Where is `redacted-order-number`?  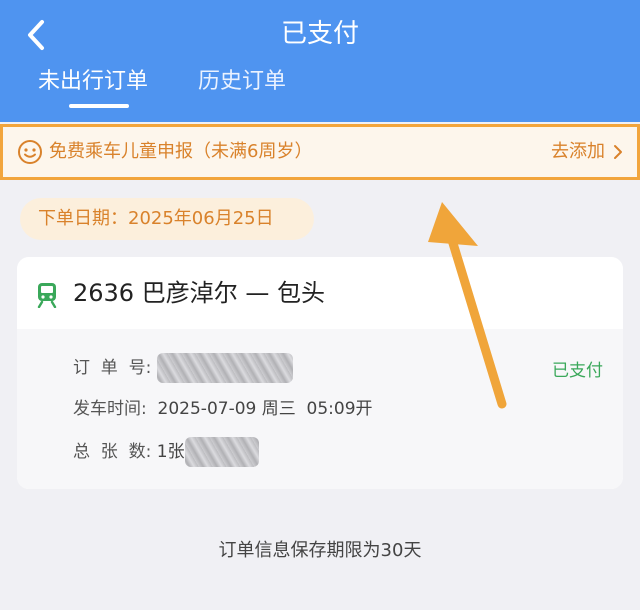 redacted-order-number is located at coordinates (224, 368).